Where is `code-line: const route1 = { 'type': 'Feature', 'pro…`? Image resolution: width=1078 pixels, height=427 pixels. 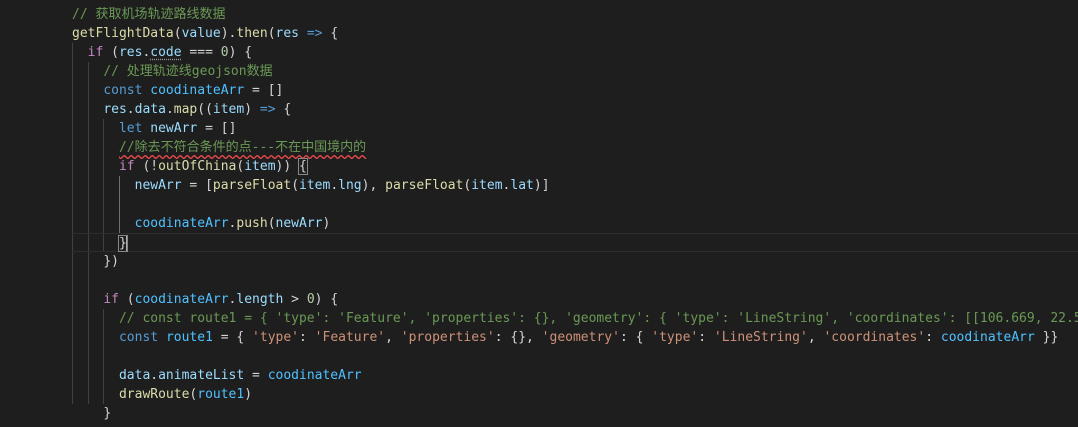
code-line: const route1 = { 'type': 'Feature', 'pro… is located at coordinates (575, 337).